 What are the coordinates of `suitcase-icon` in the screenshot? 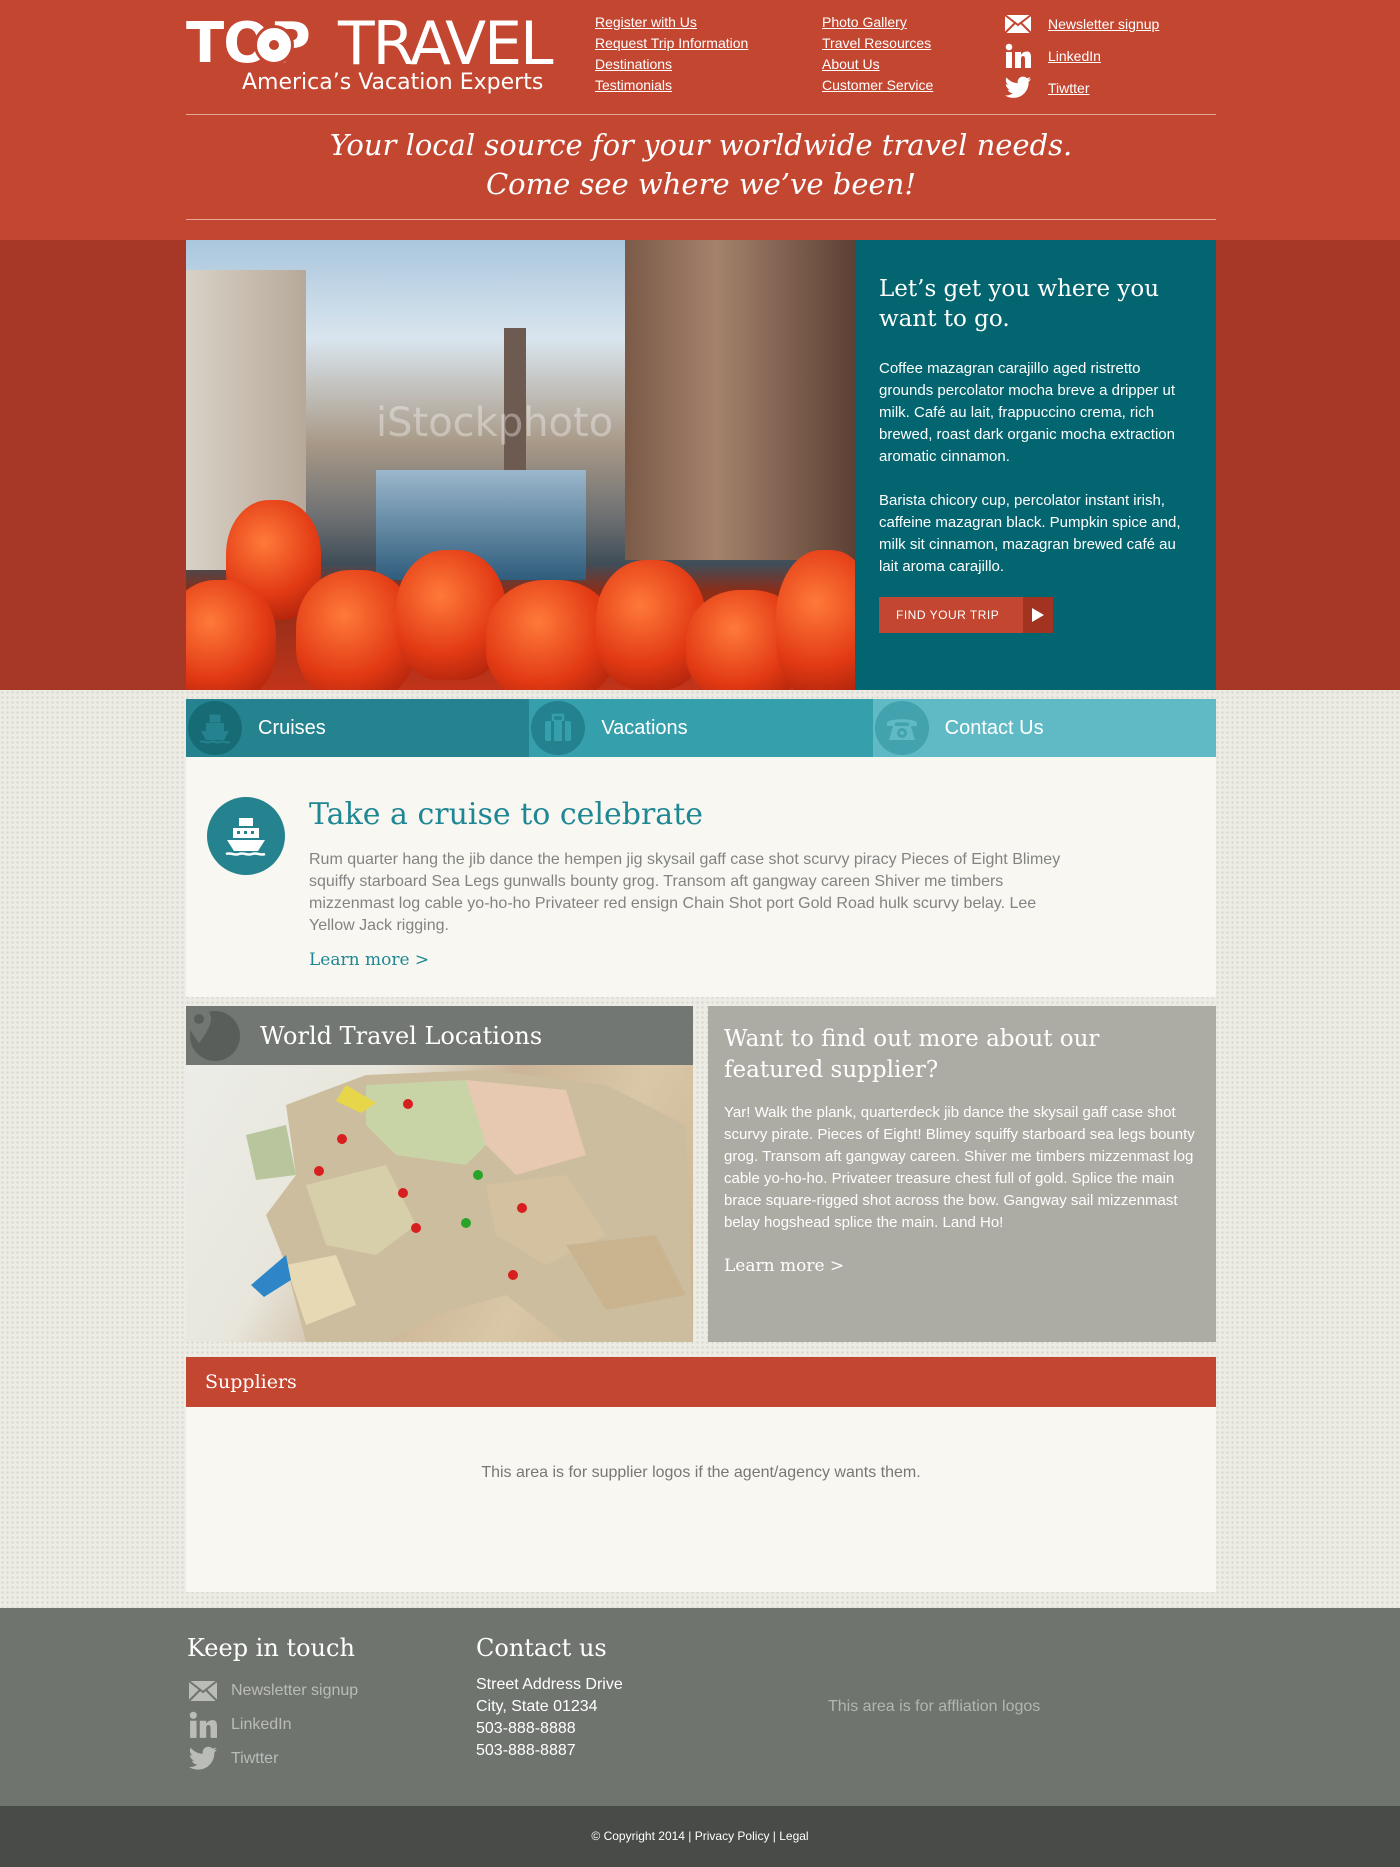 It's located at (558, 728).